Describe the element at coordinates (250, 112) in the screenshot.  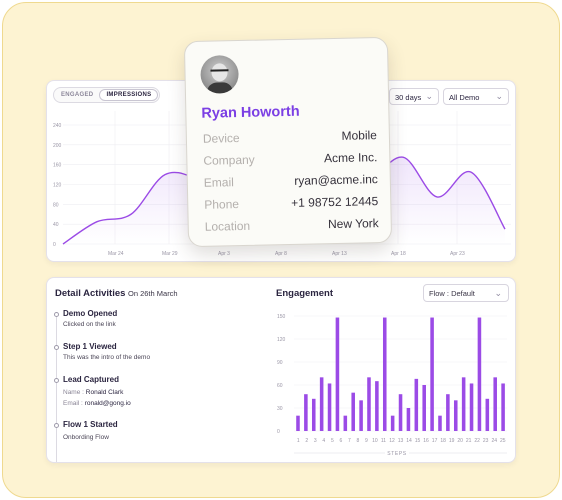
I see `contact-name: Ryan Howorth` at that location.